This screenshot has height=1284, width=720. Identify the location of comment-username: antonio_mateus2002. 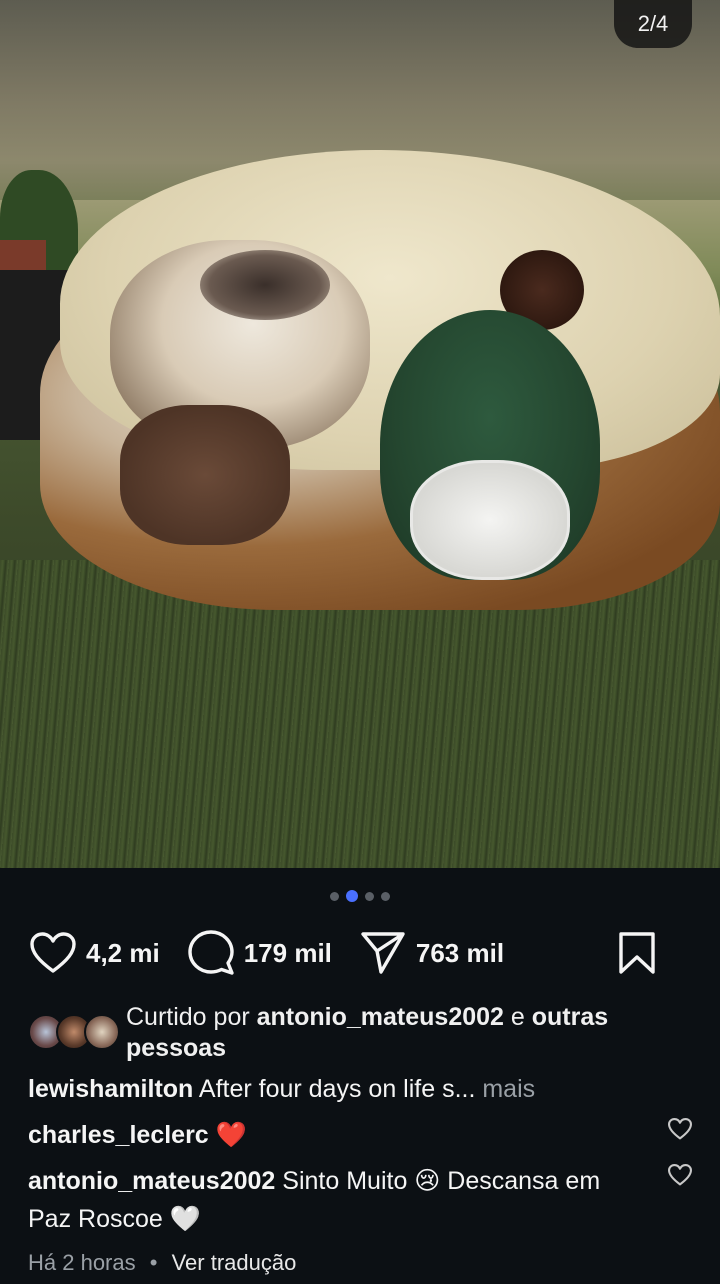
(151, 1181).